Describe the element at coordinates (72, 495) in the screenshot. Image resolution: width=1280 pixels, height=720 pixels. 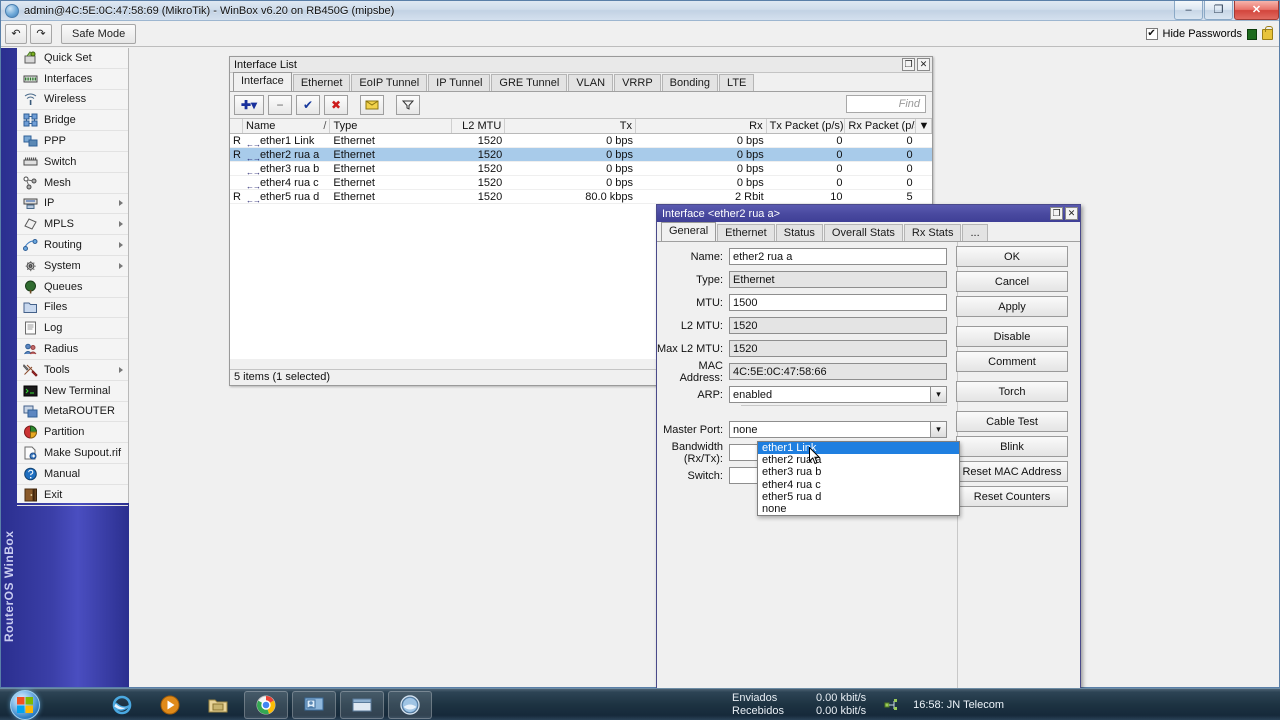
I see `sidebar-item-exit: Exit` at that location.